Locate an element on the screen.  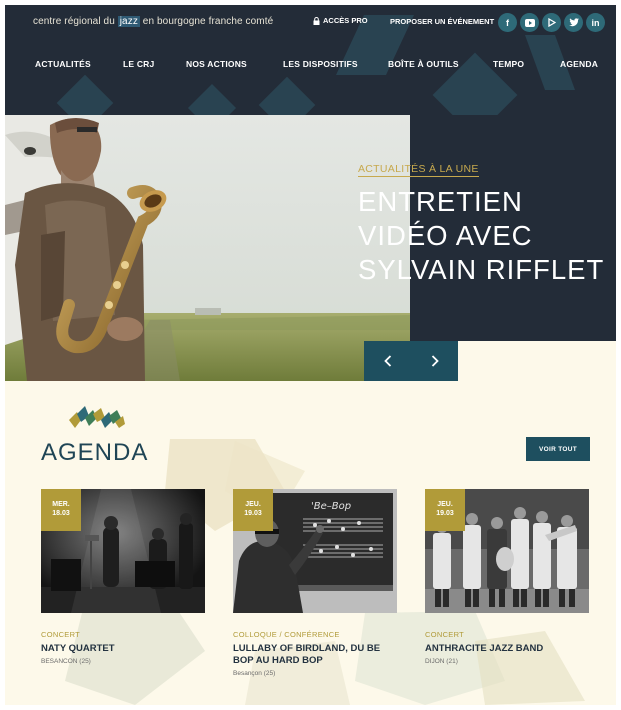
chevron-right-icon is located at coordinates (435, 361).